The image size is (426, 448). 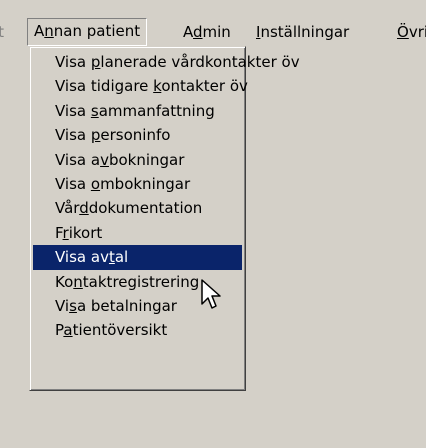 I want to click on menu-option-frikort: Frikort, so click(x=137, y=233).